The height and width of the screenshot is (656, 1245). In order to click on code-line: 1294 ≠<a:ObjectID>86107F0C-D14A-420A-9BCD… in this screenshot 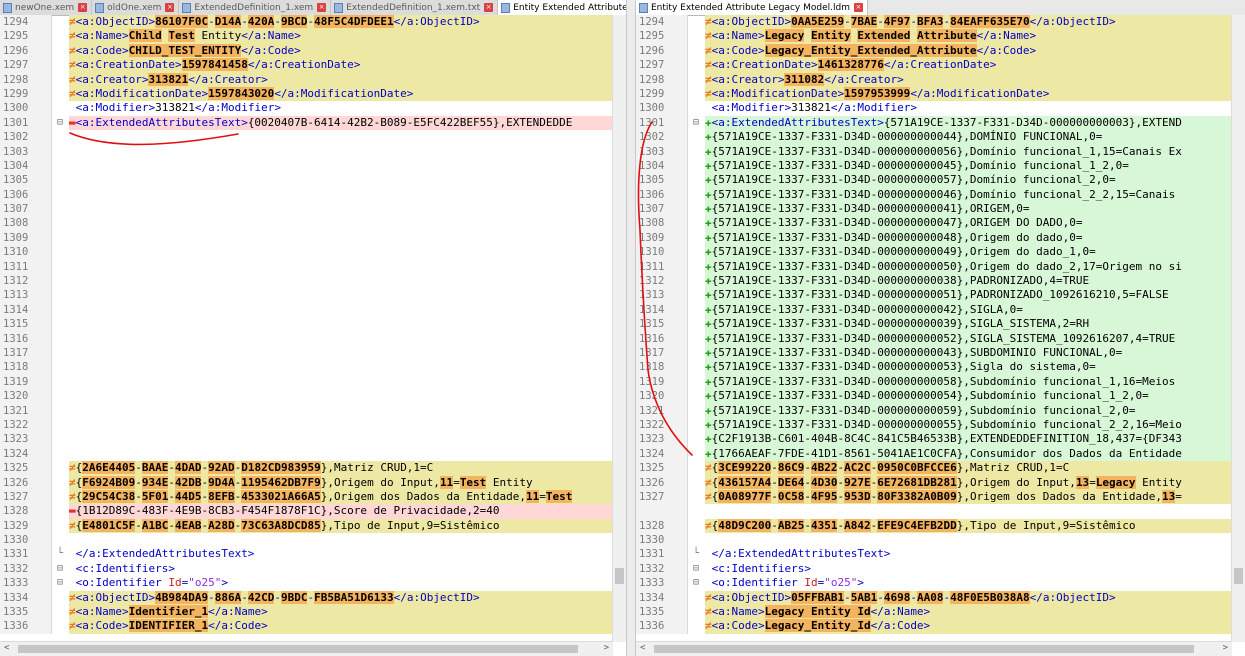, I will do `click(313, 22)`.